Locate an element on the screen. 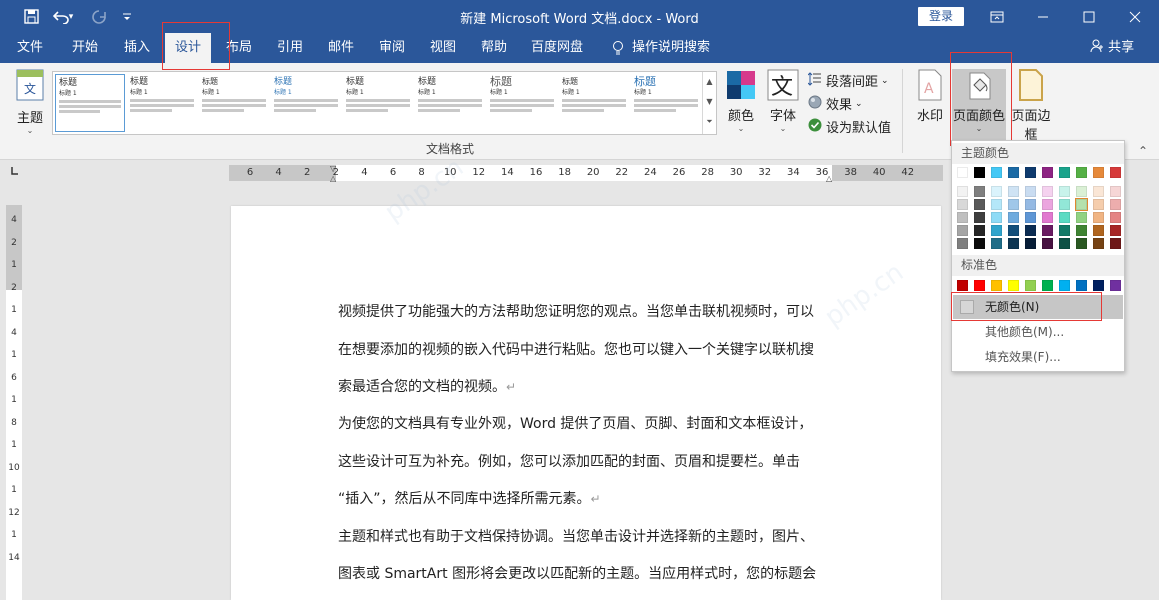 Image resolution: width=1159 pixels, height=600 pixels. tell-me-search: 操作说明搜索 is located at coordinates (673, 48).